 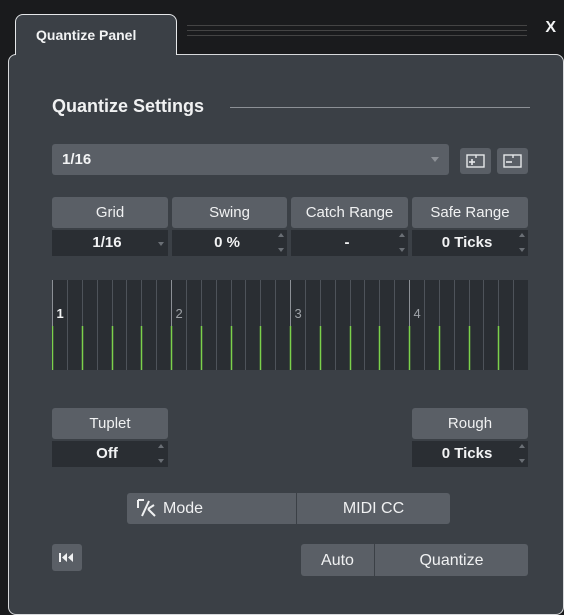 What do you see at coordinates (467, 242) in the screenshot?
I see `safe-range-value: 0 Ticks` at bounding box center [467, 242].